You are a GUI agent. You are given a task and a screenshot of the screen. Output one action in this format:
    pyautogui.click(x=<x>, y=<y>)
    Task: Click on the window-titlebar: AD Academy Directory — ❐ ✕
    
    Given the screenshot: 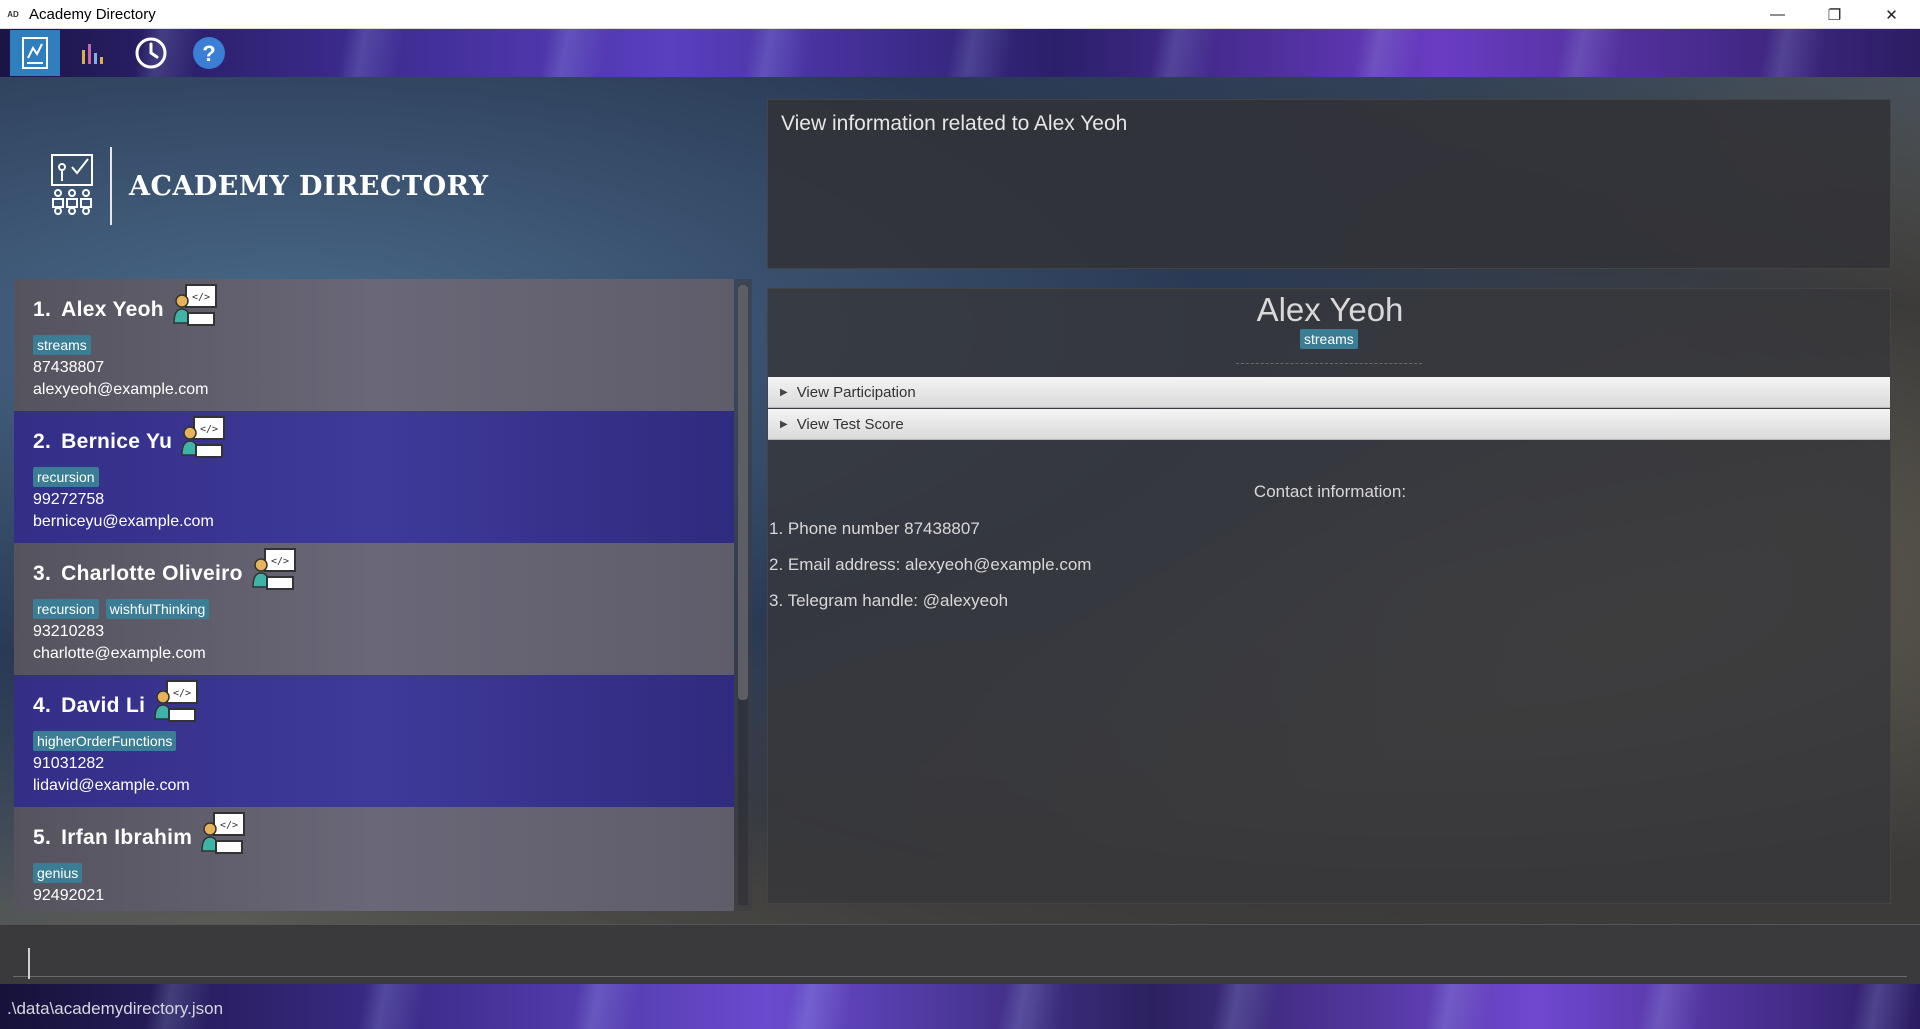 What is the action you would take?
    pyautogui.click(x=960, y=14)
    